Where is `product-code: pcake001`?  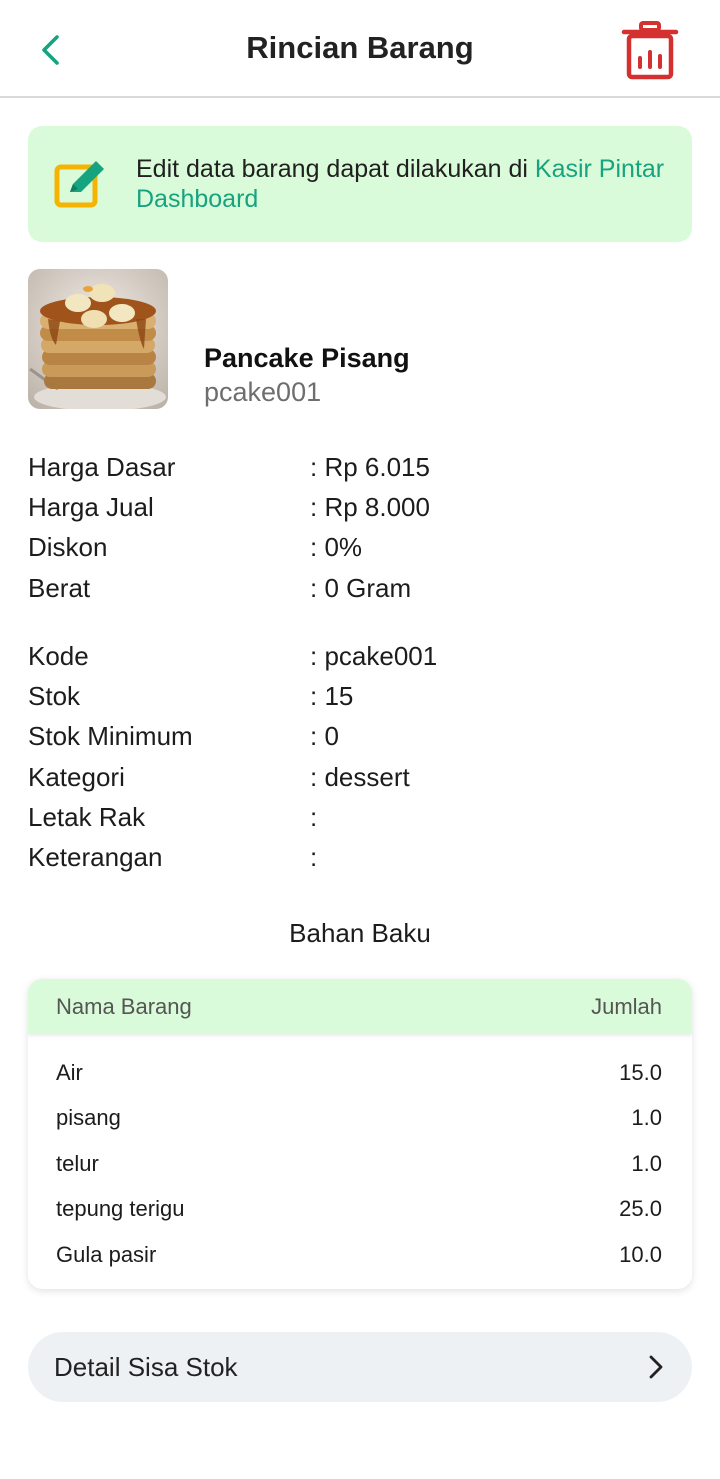 product-code: pcake001 is located at coordinates (263, 392).